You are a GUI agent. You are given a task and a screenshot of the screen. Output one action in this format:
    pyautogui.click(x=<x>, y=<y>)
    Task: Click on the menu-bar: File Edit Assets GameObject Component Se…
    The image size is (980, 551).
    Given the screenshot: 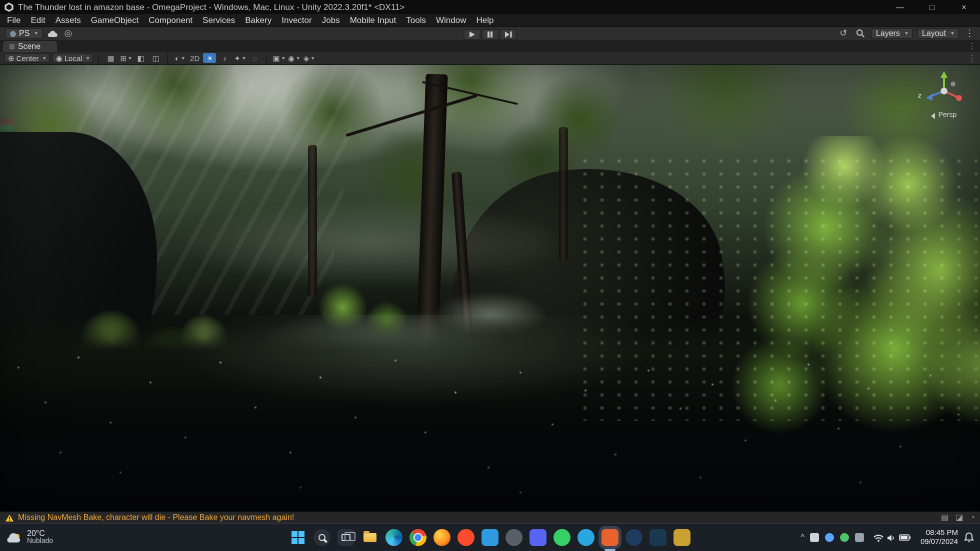 What is the action you would take?
    pyautogui.click(x=490, y=20)
    